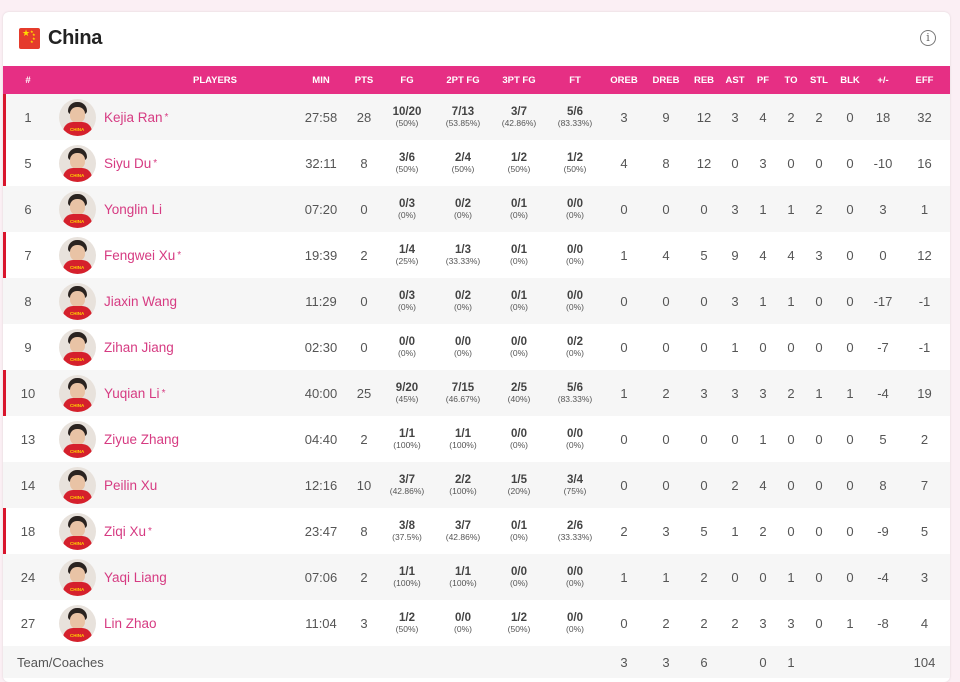 The height and width of the screenshot is (682, 960). I want to click on stat-oreb: 1, so click(624, 577).